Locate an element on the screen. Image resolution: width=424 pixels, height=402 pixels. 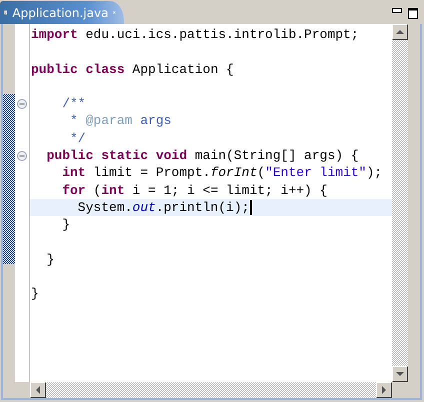
code-line: public static void main(String[] args) { is located at coordinates (203, 155).